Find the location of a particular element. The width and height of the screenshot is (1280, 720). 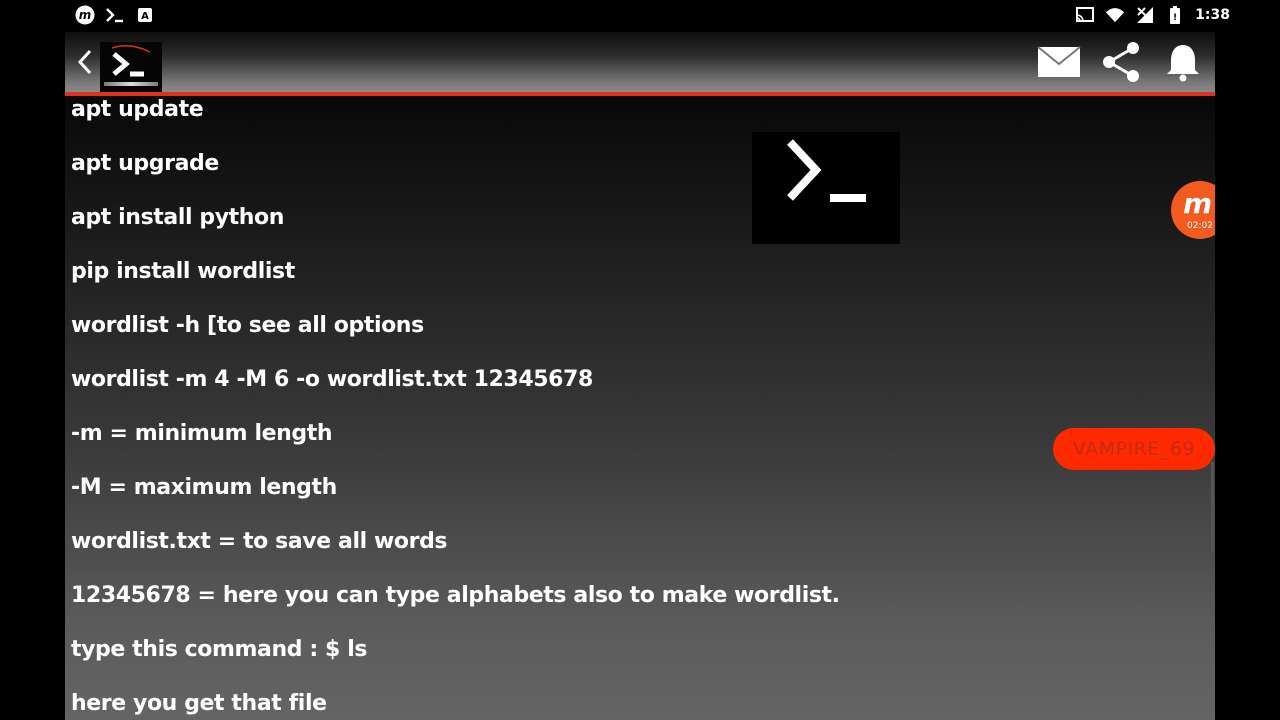

status-bar: m A ! 1:38 is located at coordinates (640, 16).